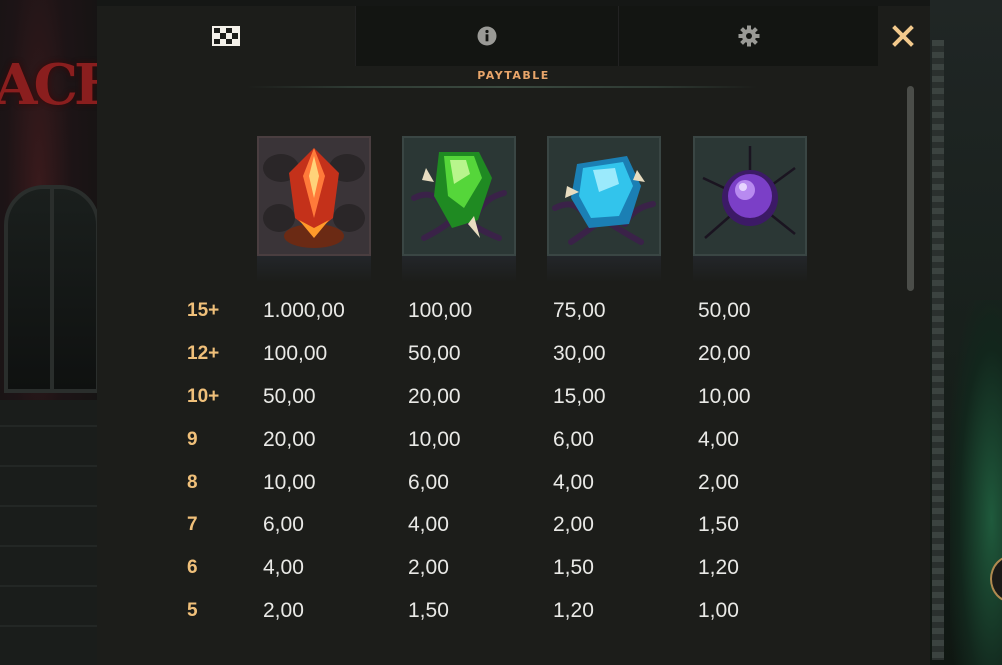 The image size is (1002, 665). Describe the element at coordinates (192, 439) in the screenshot. I see `symbol-count: 9` at that location.